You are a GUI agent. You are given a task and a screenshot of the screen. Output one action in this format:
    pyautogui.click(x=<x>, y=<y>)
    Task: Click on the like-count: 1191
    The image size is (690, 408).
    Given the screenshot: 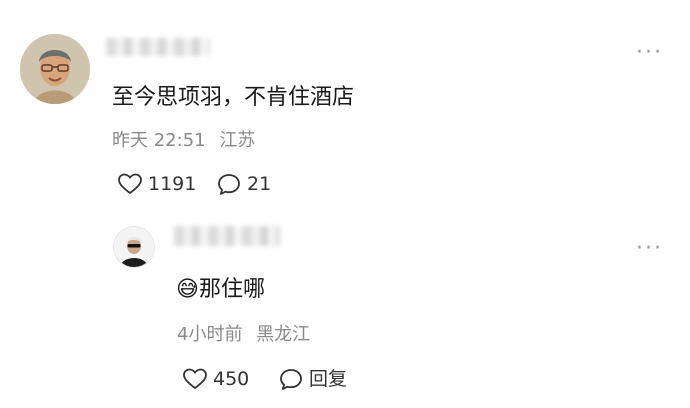 What is the action you would take?
    pyautogui.click(x=172, y=183)
    